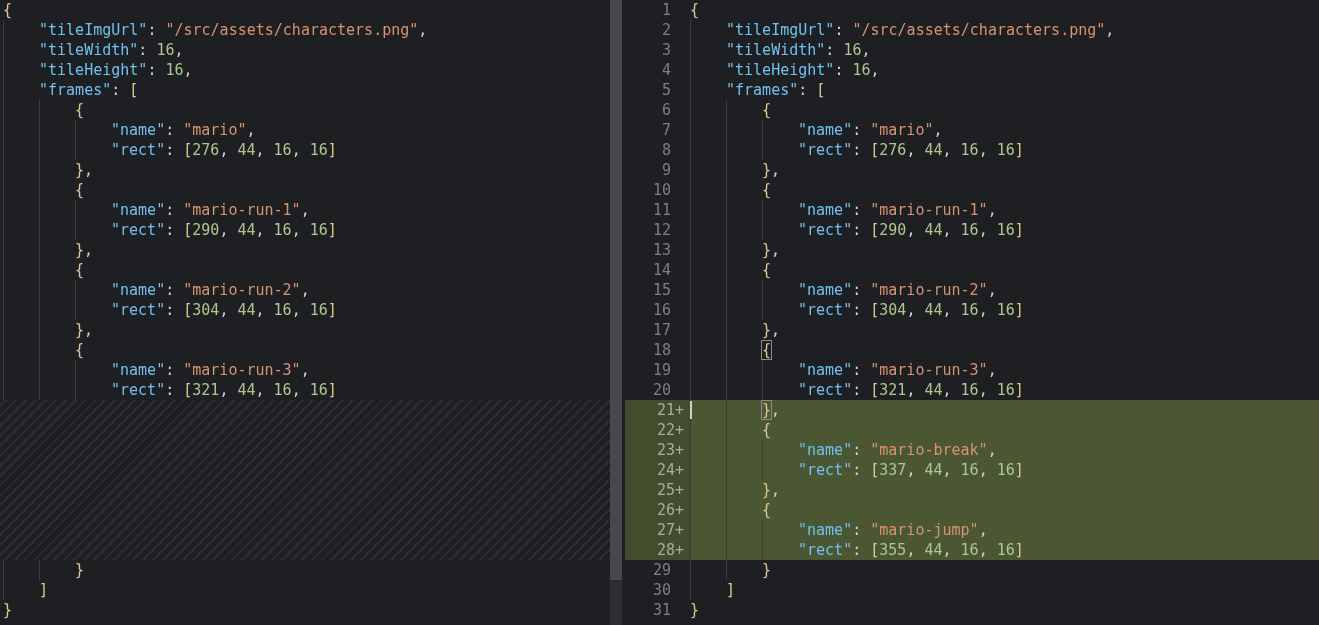 The image size is (1319, 625). I want to click on line-number: 31, so click(661, 610).